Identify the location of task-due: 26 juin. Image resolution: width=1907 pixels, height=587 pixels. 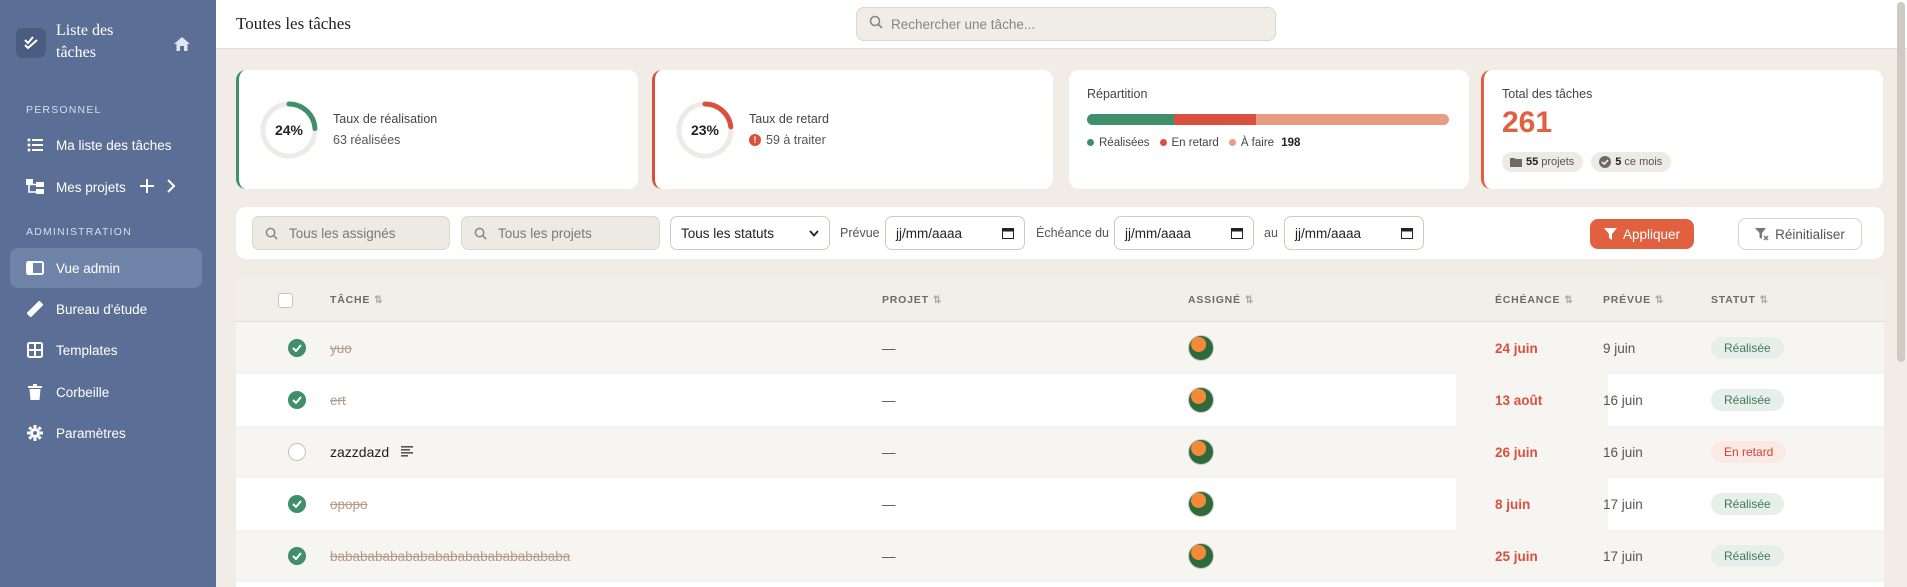
(1516, 452).